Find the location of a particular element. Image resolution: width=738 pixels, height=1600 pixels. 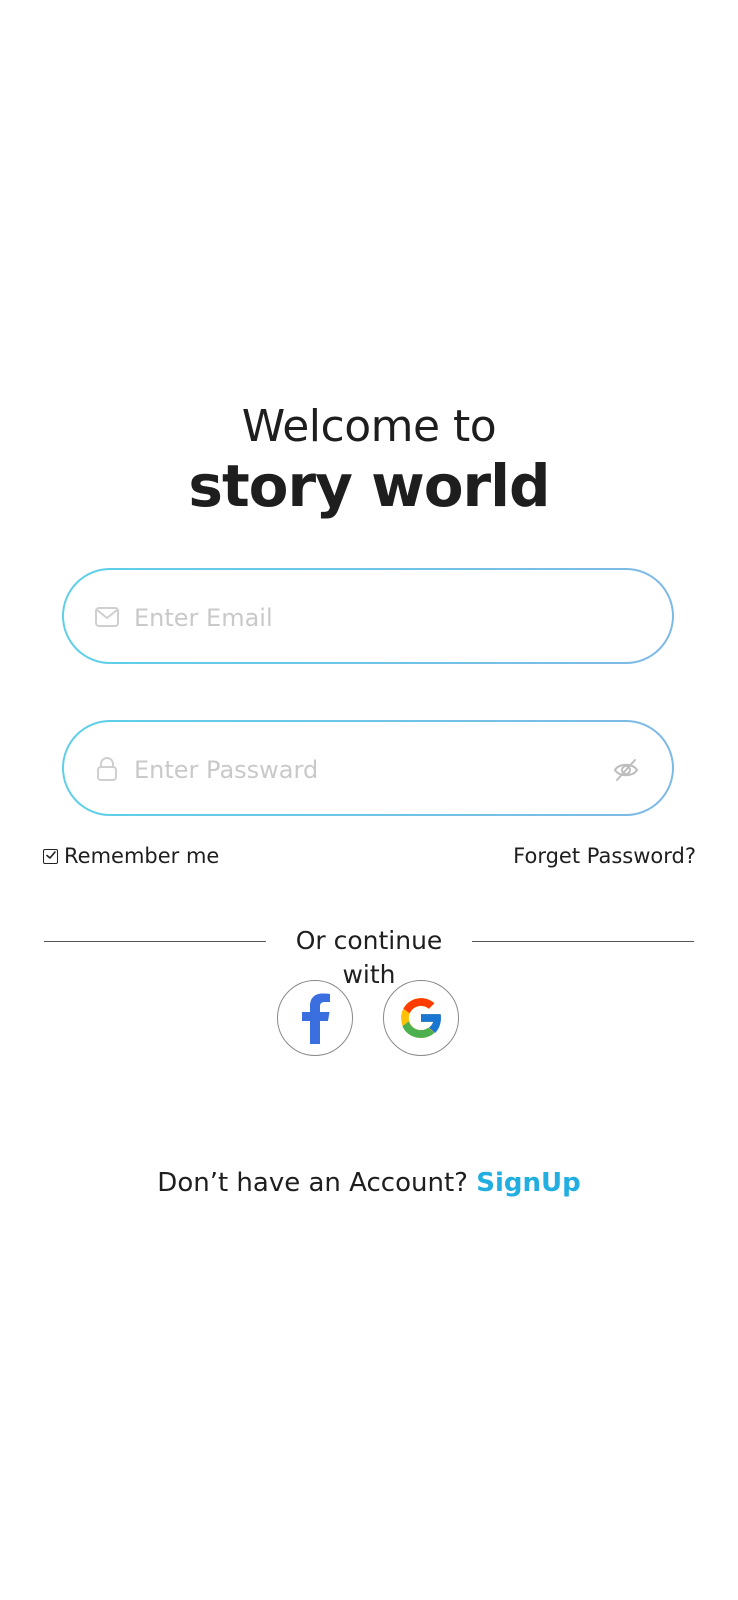

divider-line-left is located at coordinates (155, 941).